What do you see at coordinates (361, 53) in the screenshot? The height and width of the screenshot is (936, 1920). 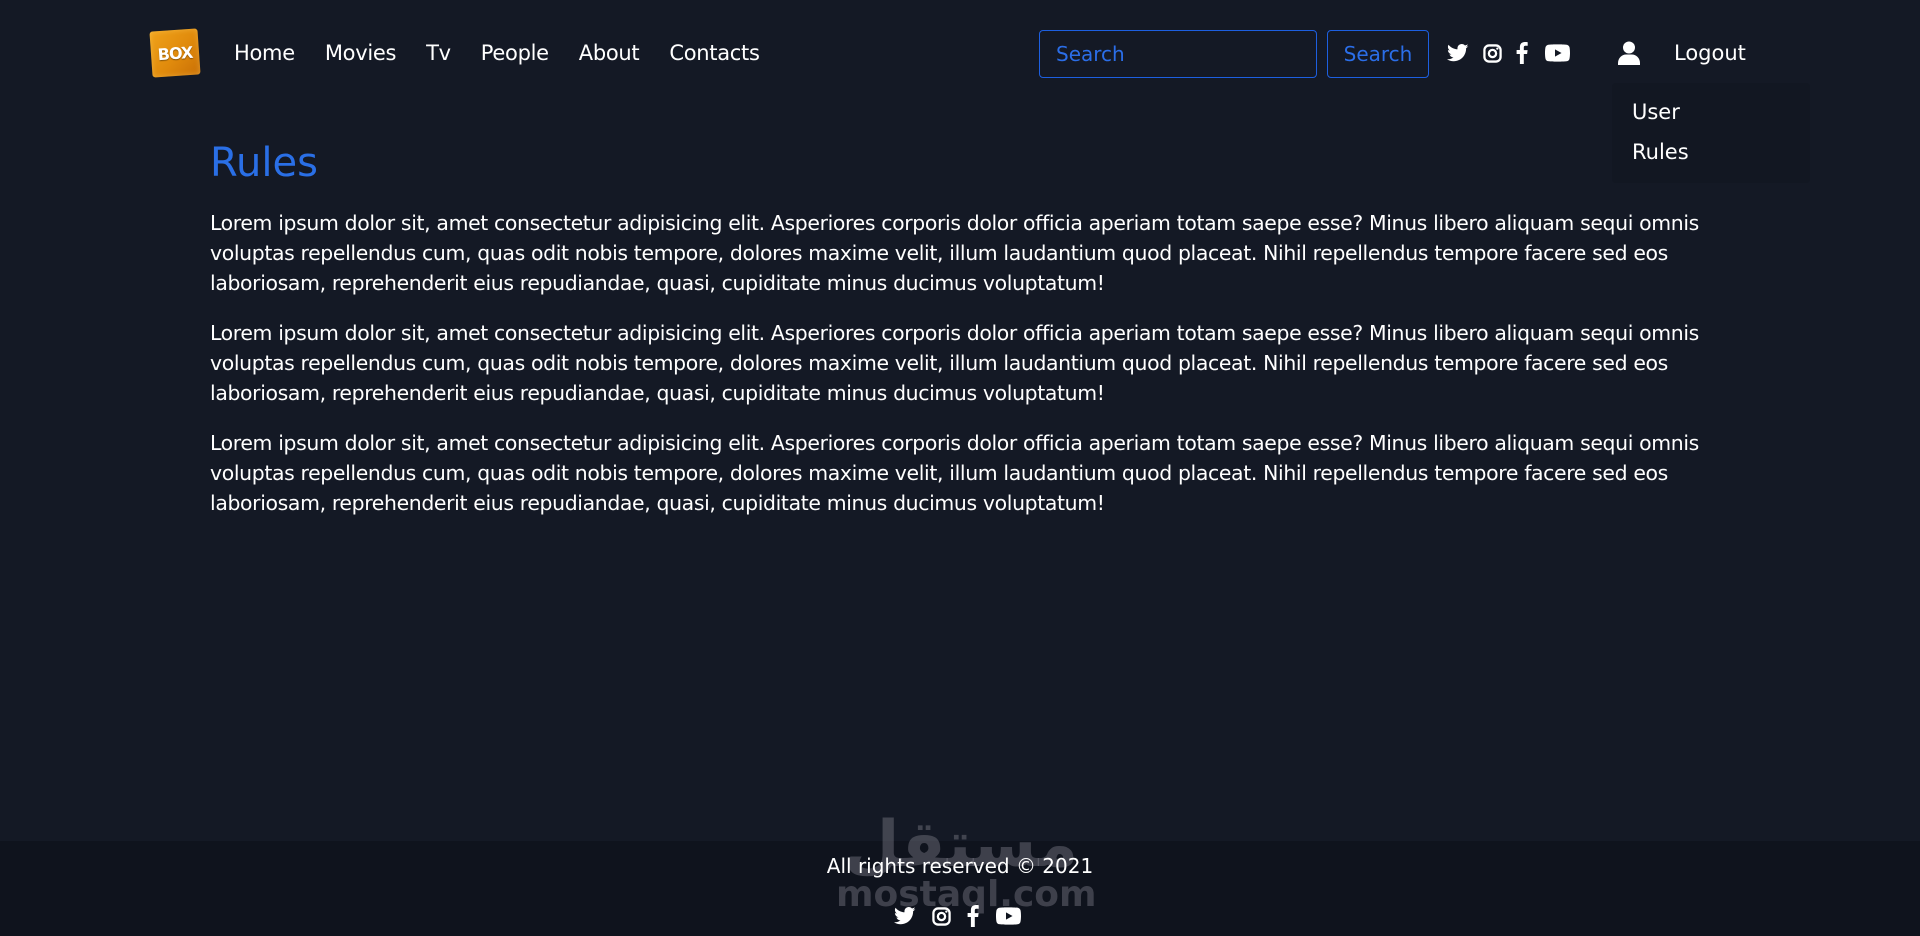 I see `nav-link-movies: Movies` at bounding box center [361, 53].